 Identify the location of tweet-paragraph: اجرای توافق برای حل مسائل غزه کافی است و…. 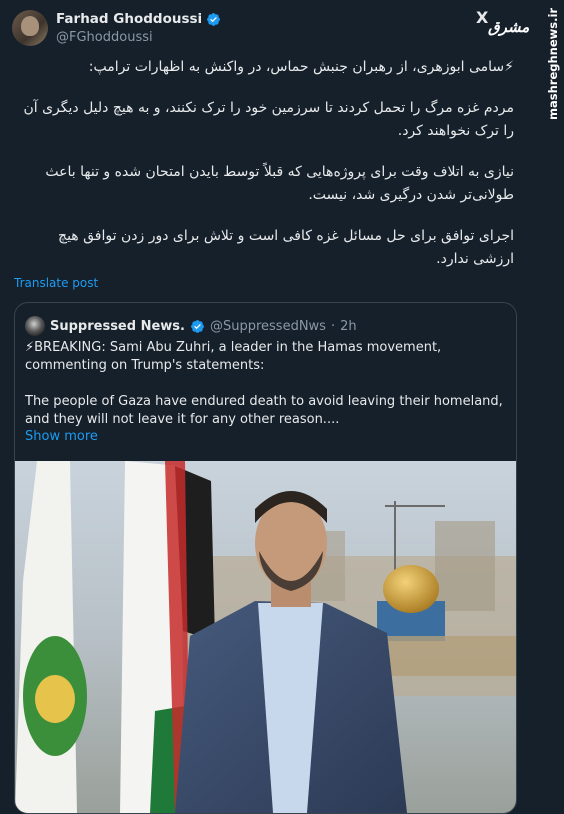
(286, 247).